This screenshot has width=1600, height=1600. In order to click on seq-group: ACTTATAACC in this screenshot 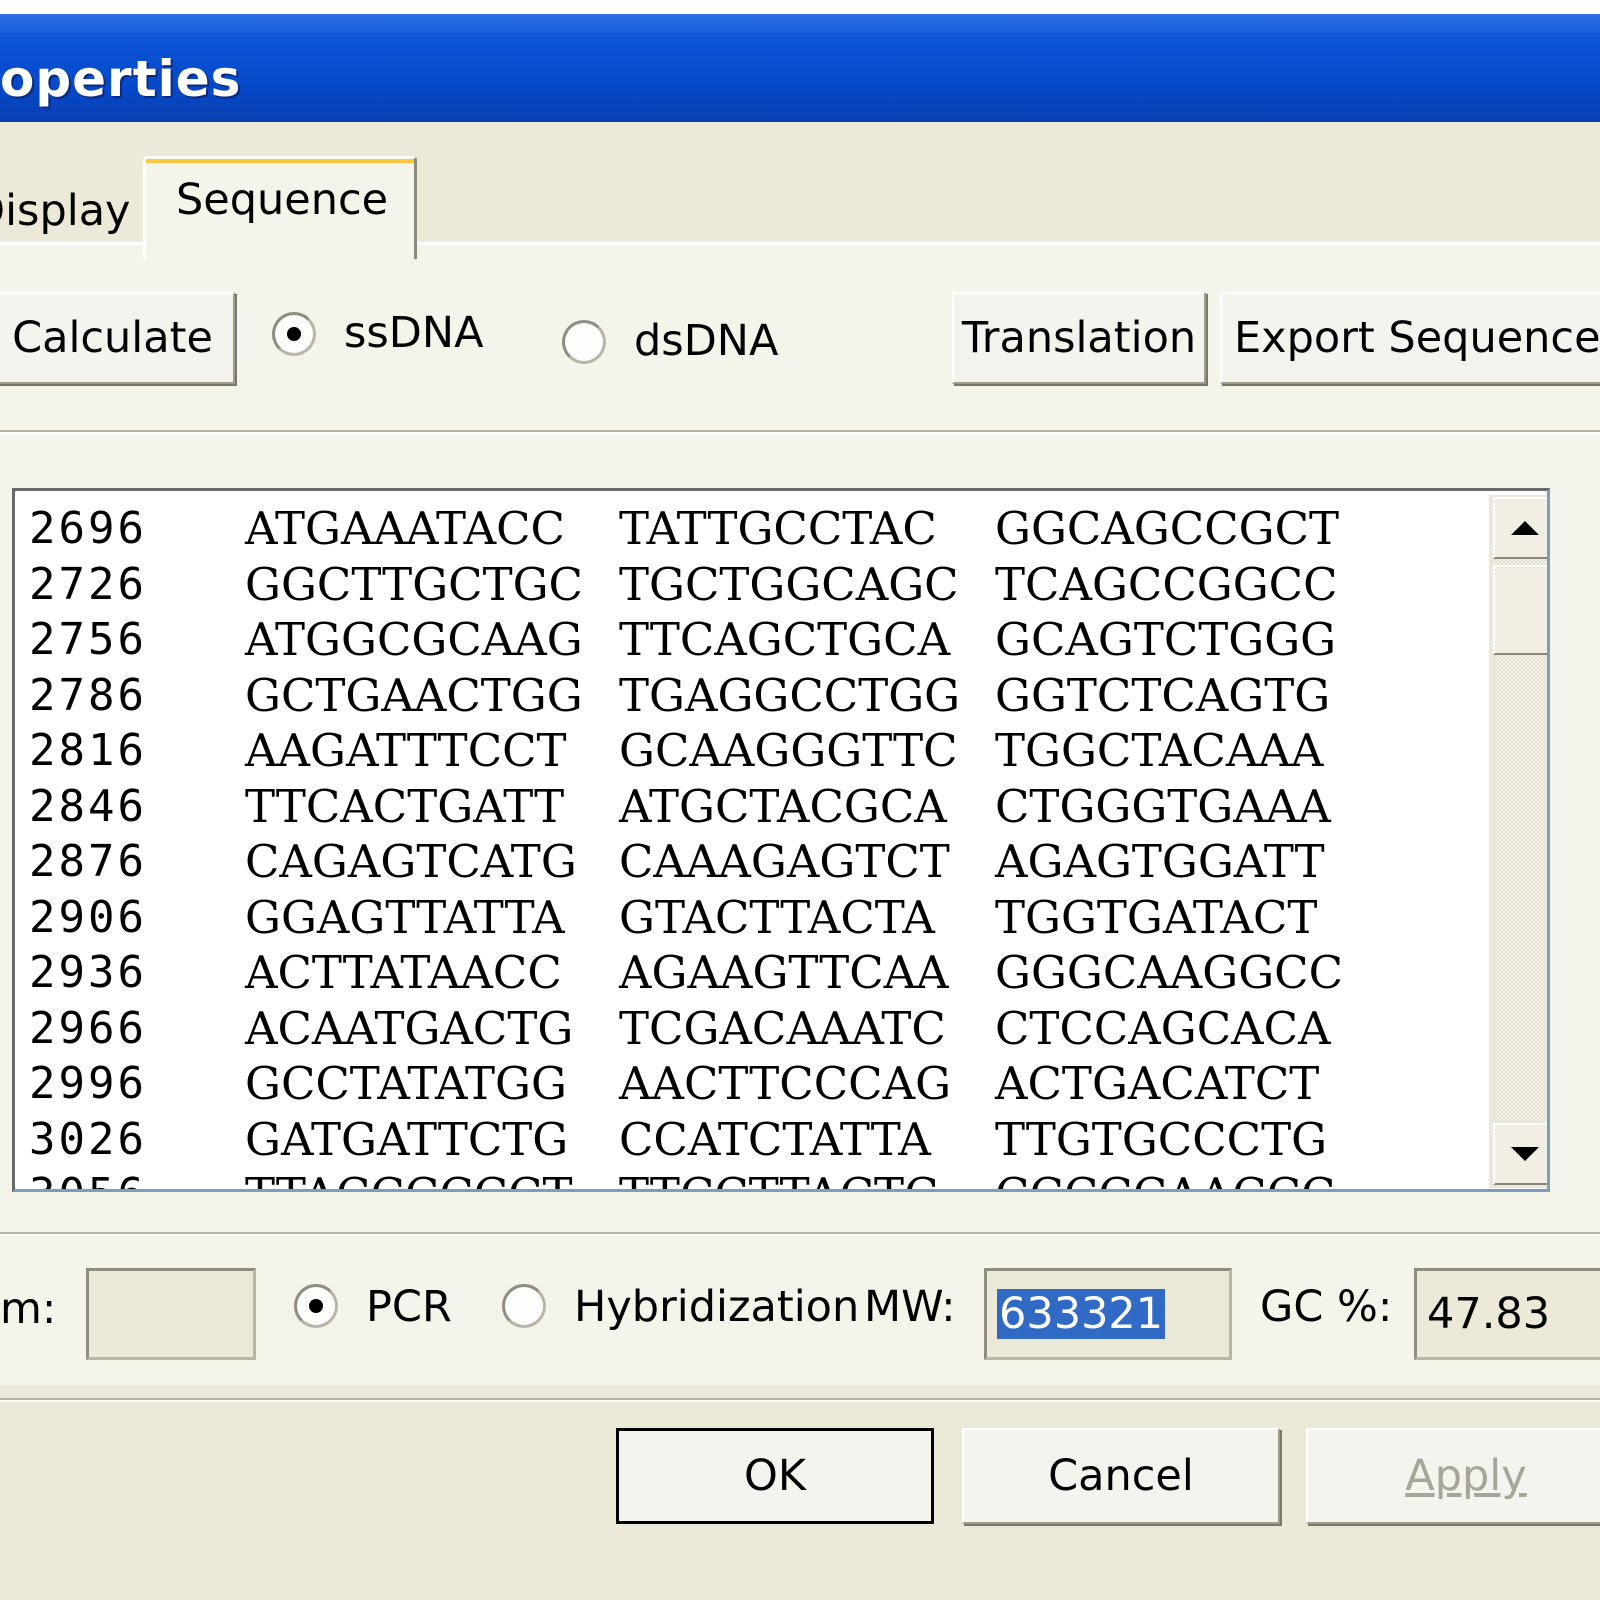, I will do `click(403, 972)`.